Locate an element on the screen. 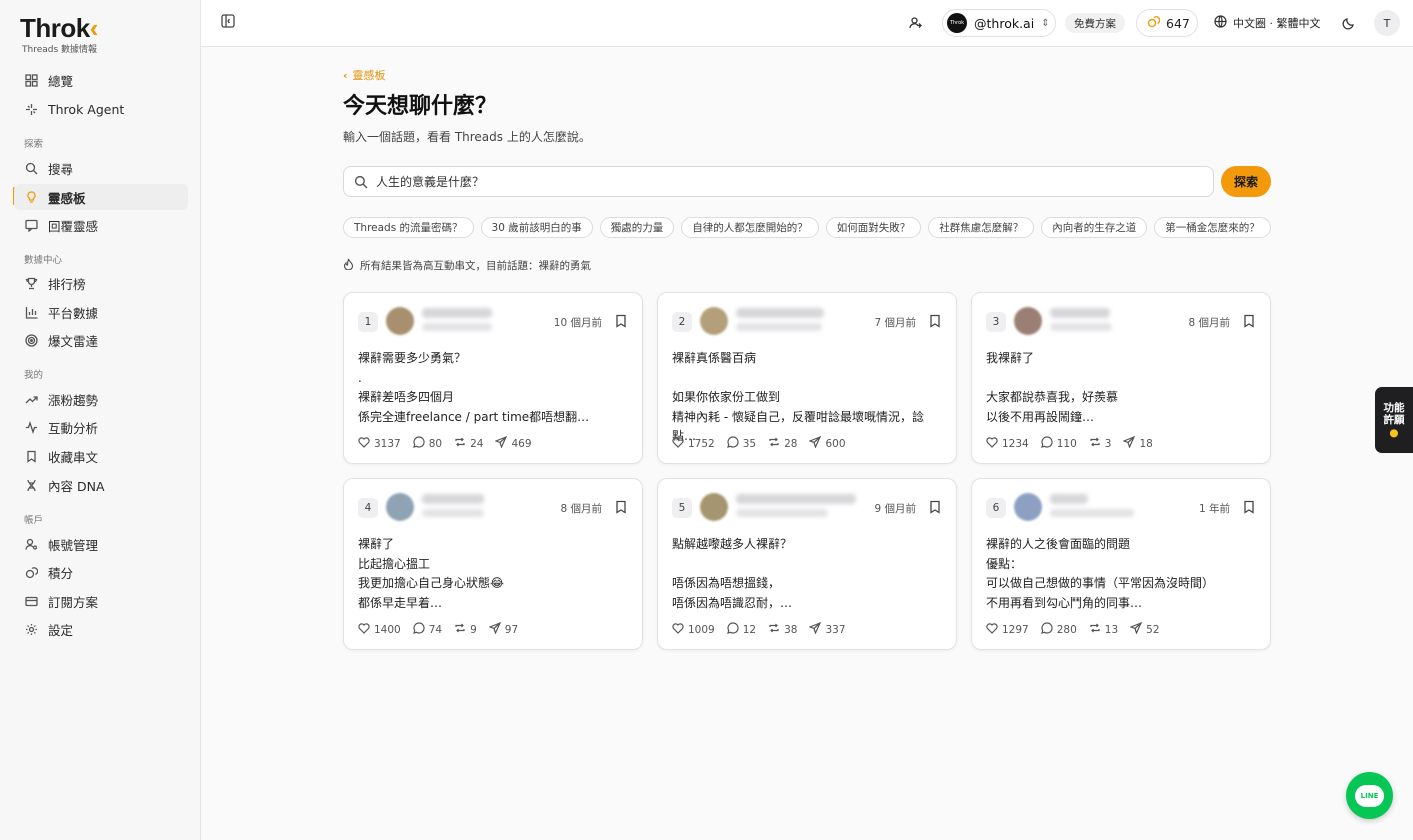  account-avatar: Throk is located at coordinates (957, 23).